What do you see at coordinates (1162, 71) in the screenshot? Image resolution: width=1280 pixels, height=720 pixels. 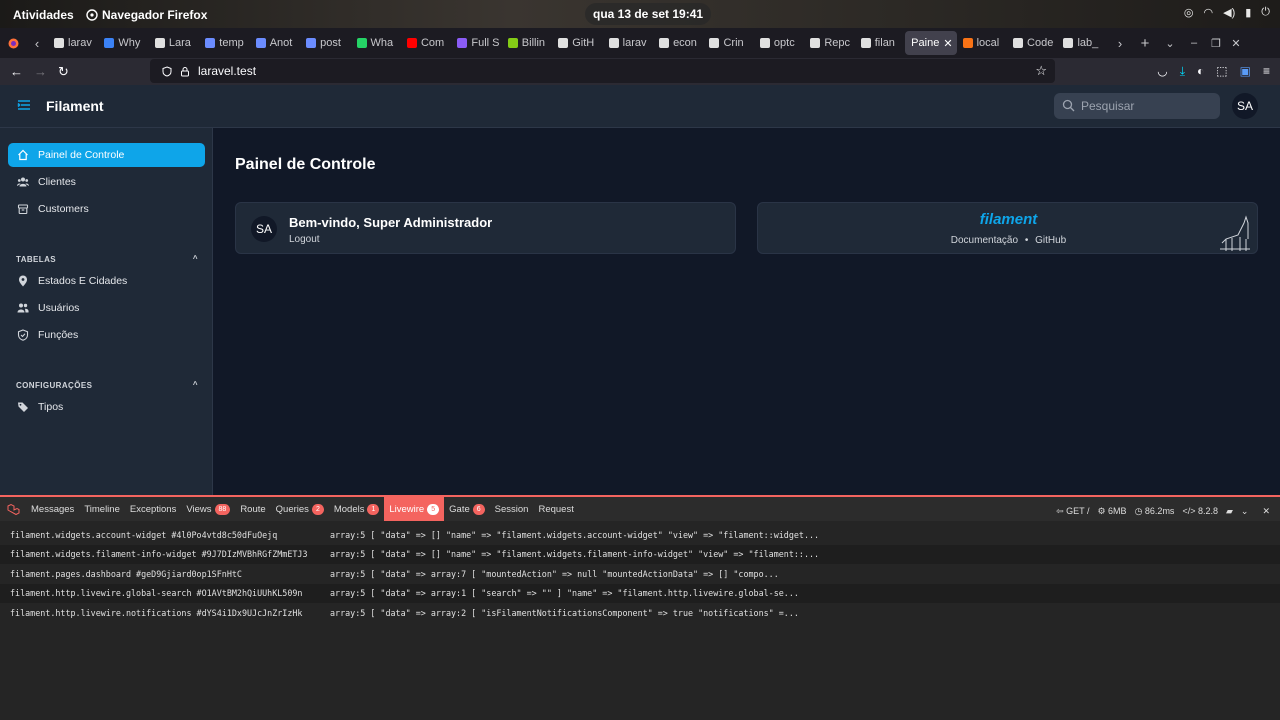 I see `pocket-icon: ◡` at bounding box center [1162, 71].